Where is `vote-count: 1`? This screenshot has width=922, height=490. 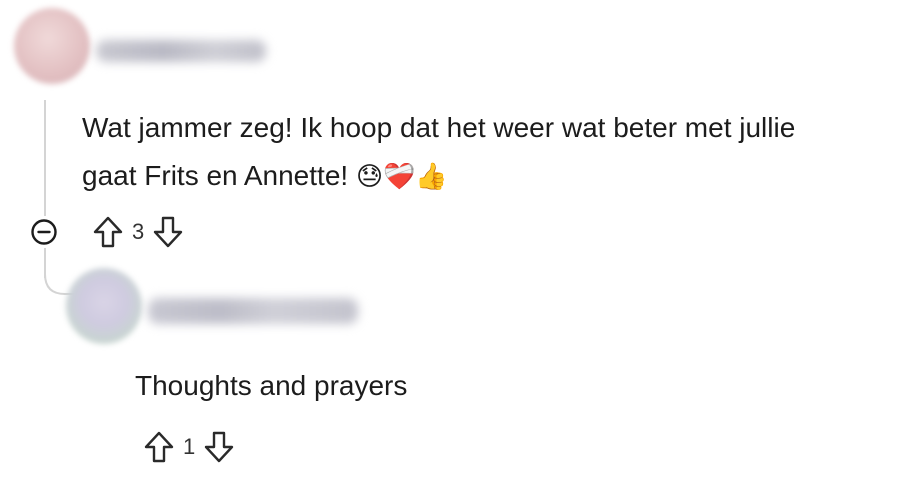 vote-count: 1 is located at coordinates (189, 446).